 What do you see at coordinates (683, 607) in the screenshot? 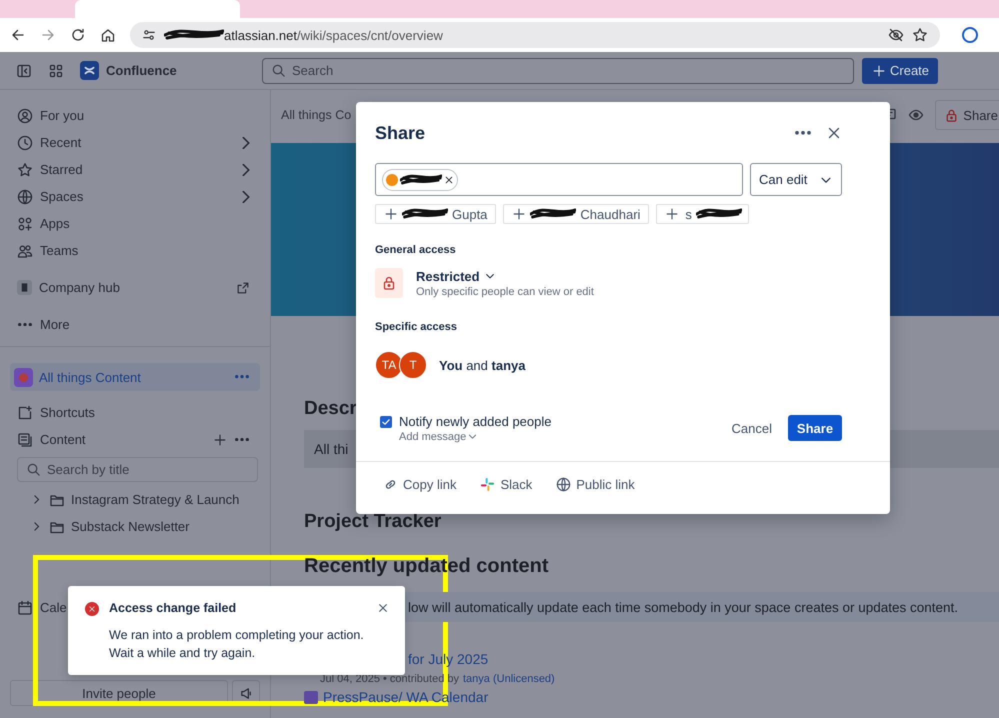
I see `info-text: low will automatically update each time somebody in your space creates or updates content.` at bounding box center [683, 607].